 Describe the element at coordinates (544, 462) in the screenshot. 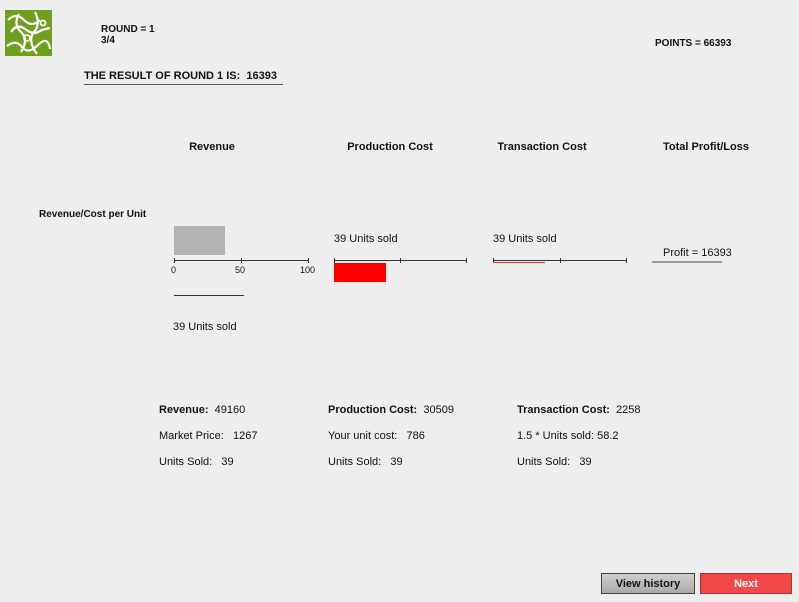

I see `summary-transaction-units-label: Units Sold:` at that location.